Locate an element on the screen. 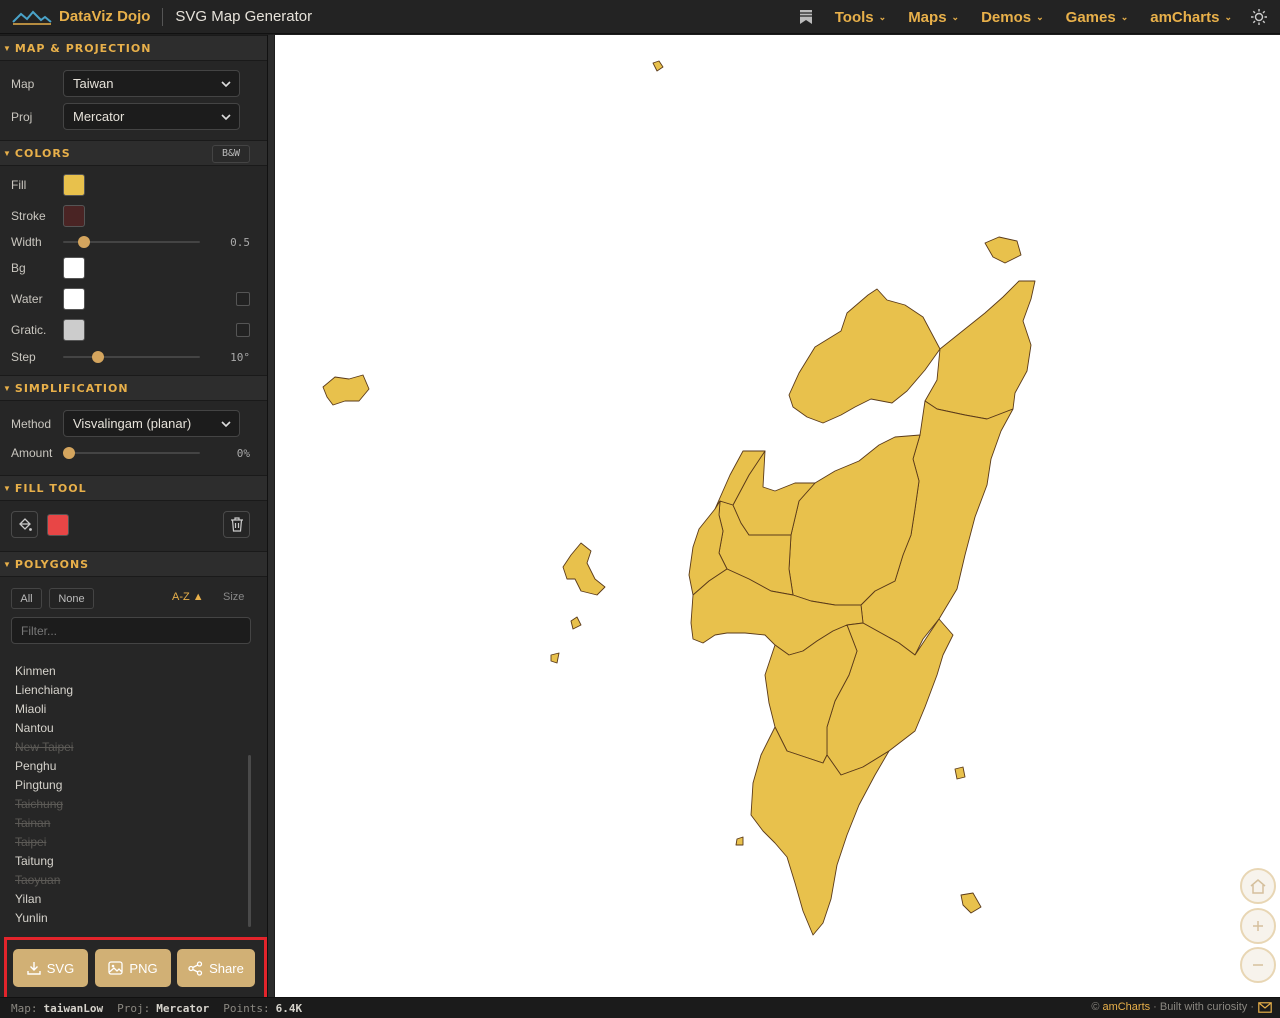  amount-label: Amount is located at coordinates (32, 453).